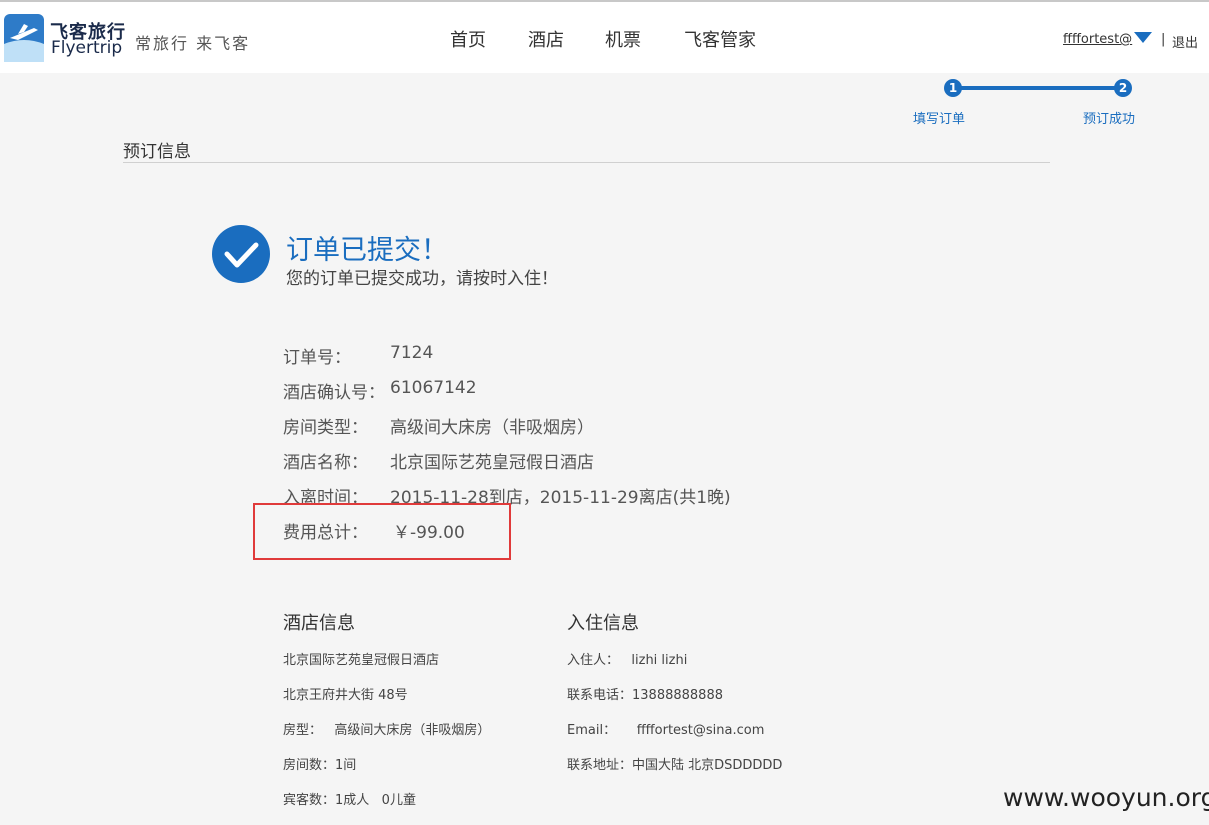 The image size is (1209, 825). What do you see at coordinates (325, 463) in the screenshot?
I see `hotel-name-label: 酒店名称：` at bounding box center [325, 463].